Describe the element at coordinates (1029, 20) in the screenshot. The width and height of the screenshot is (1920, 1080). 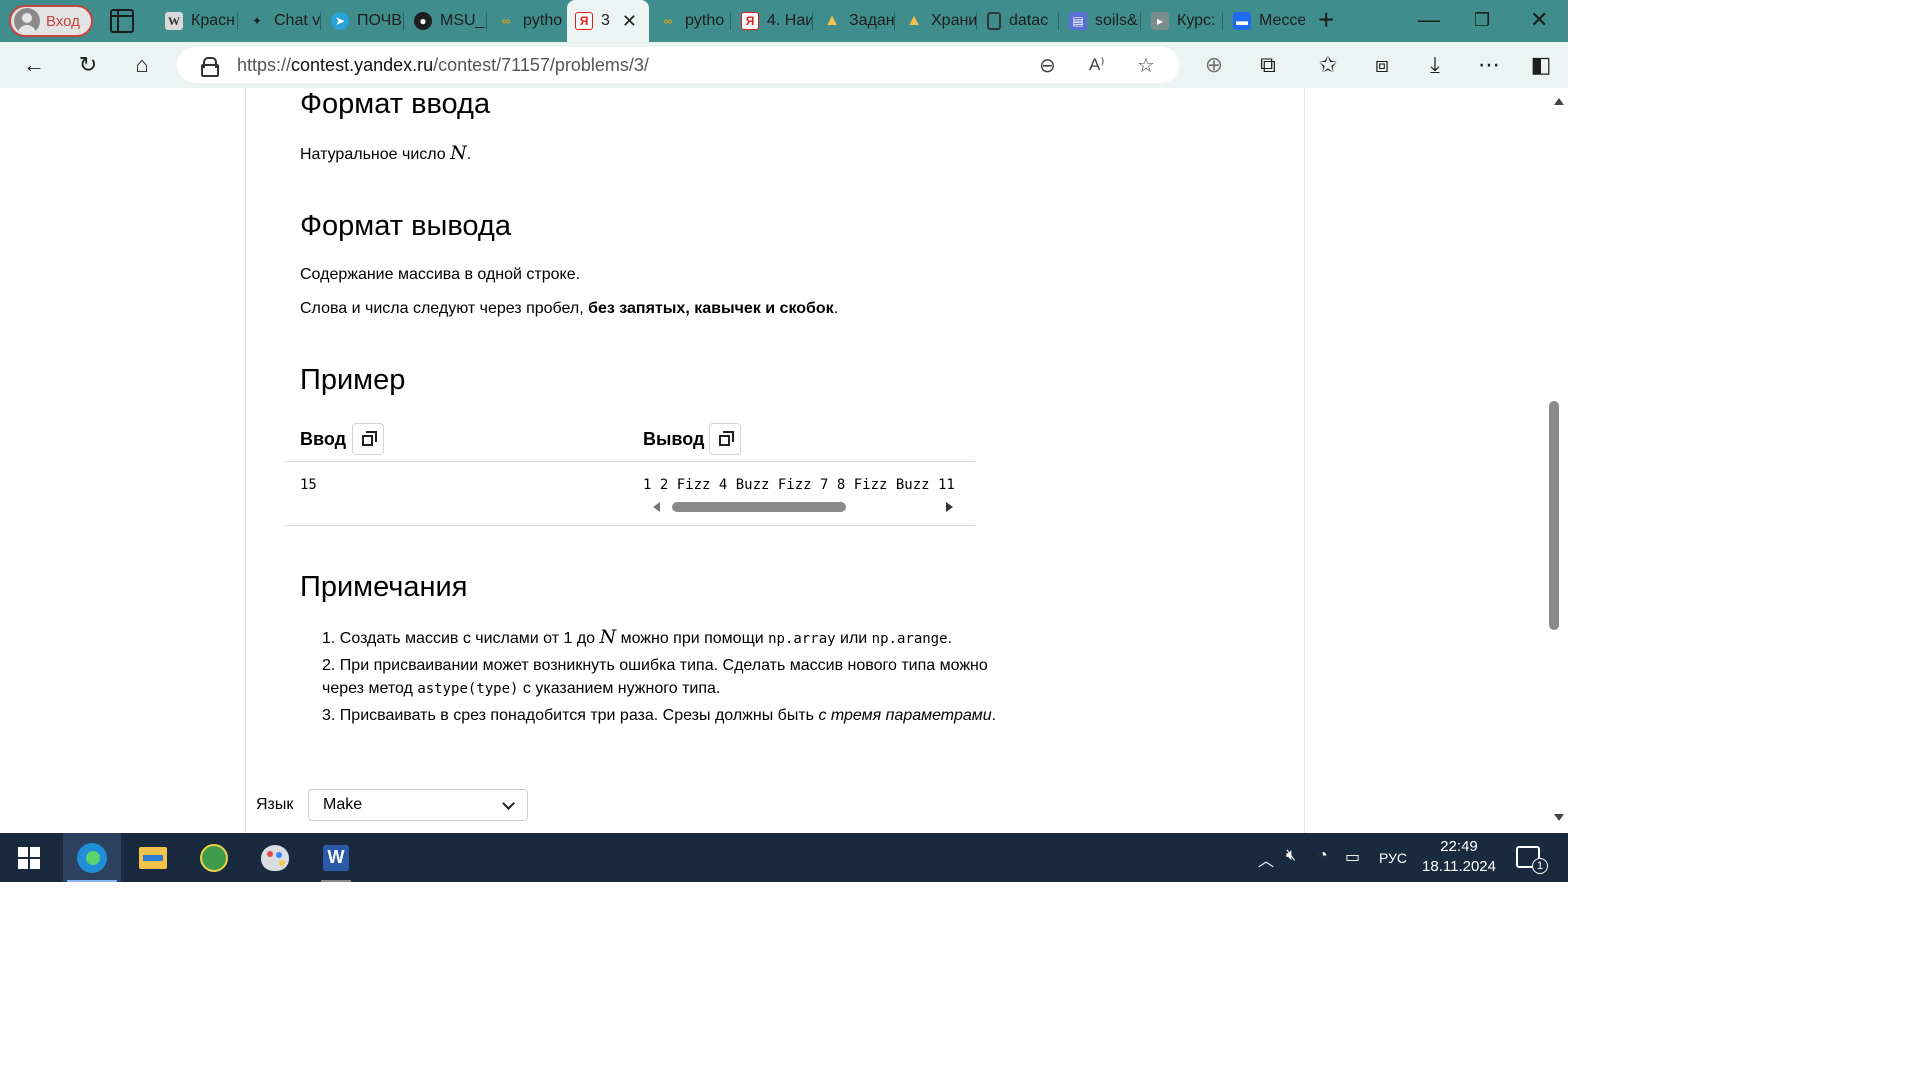
I see `tab-title: datac` at that location.